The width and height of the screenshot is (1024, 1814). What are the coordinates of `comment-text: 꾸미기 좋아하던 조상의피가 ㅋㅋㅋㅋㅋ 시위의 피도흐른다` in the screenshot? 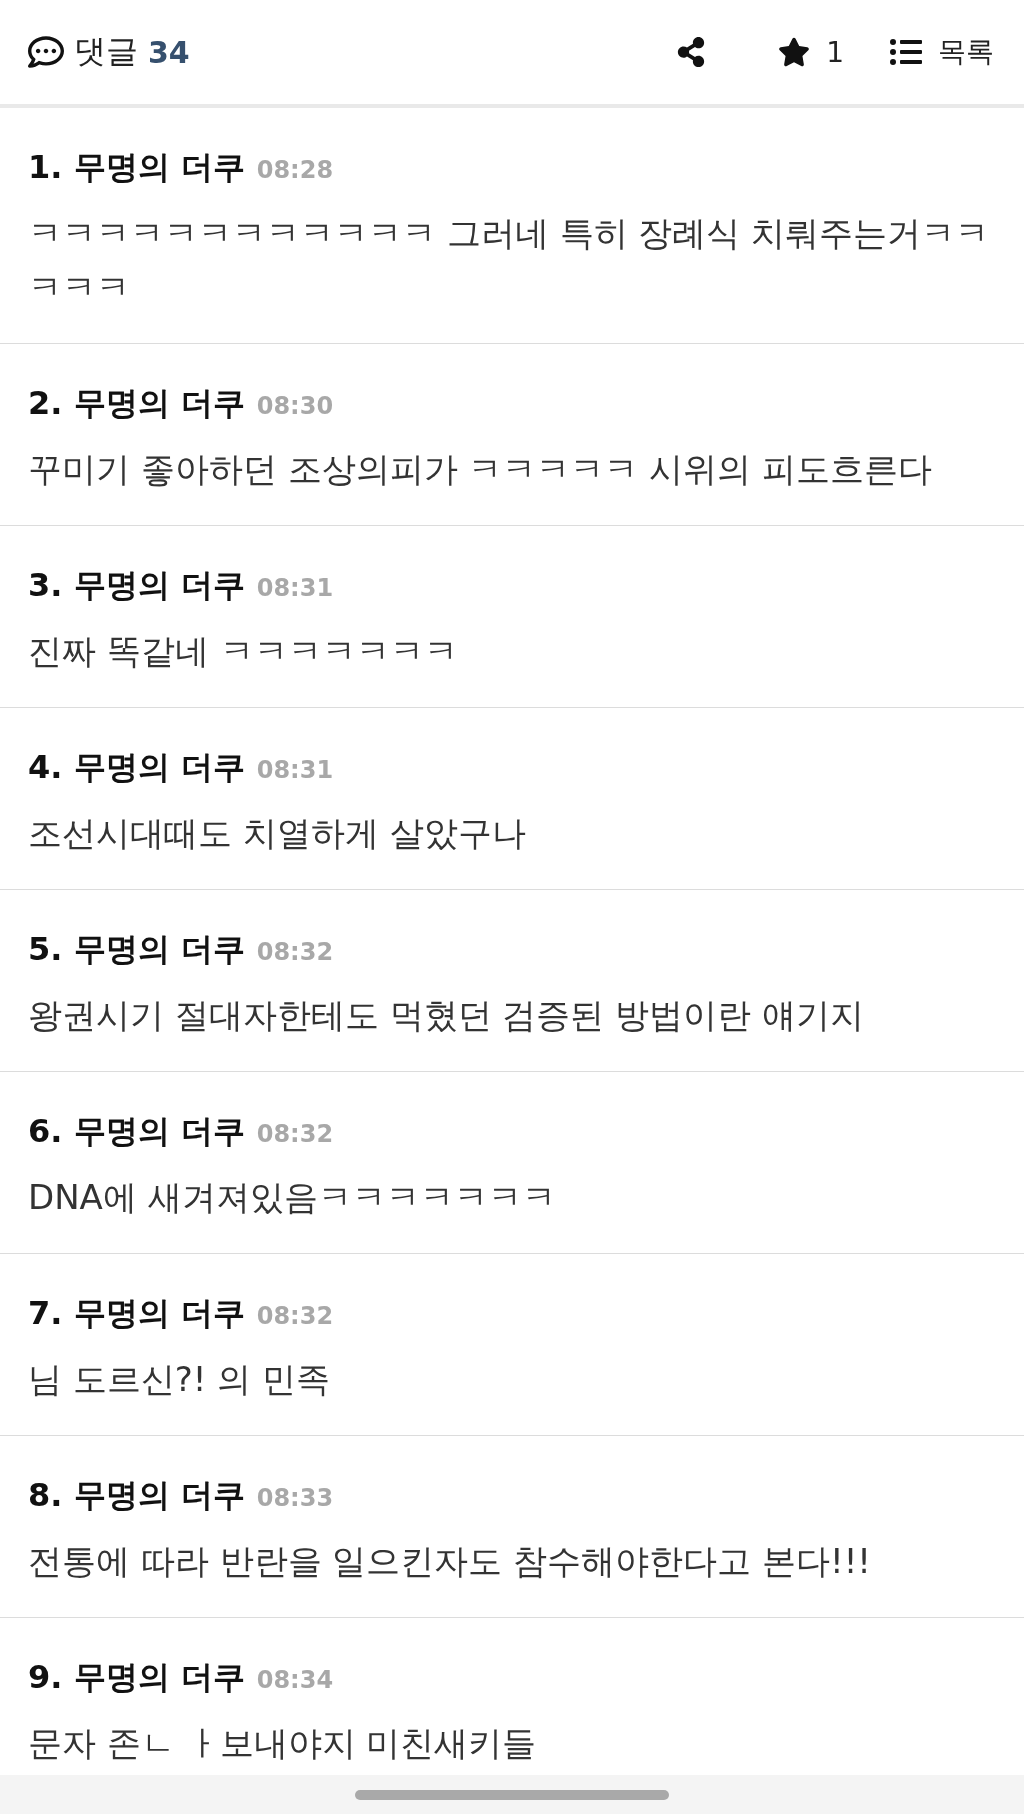 It's located at (481, 469).